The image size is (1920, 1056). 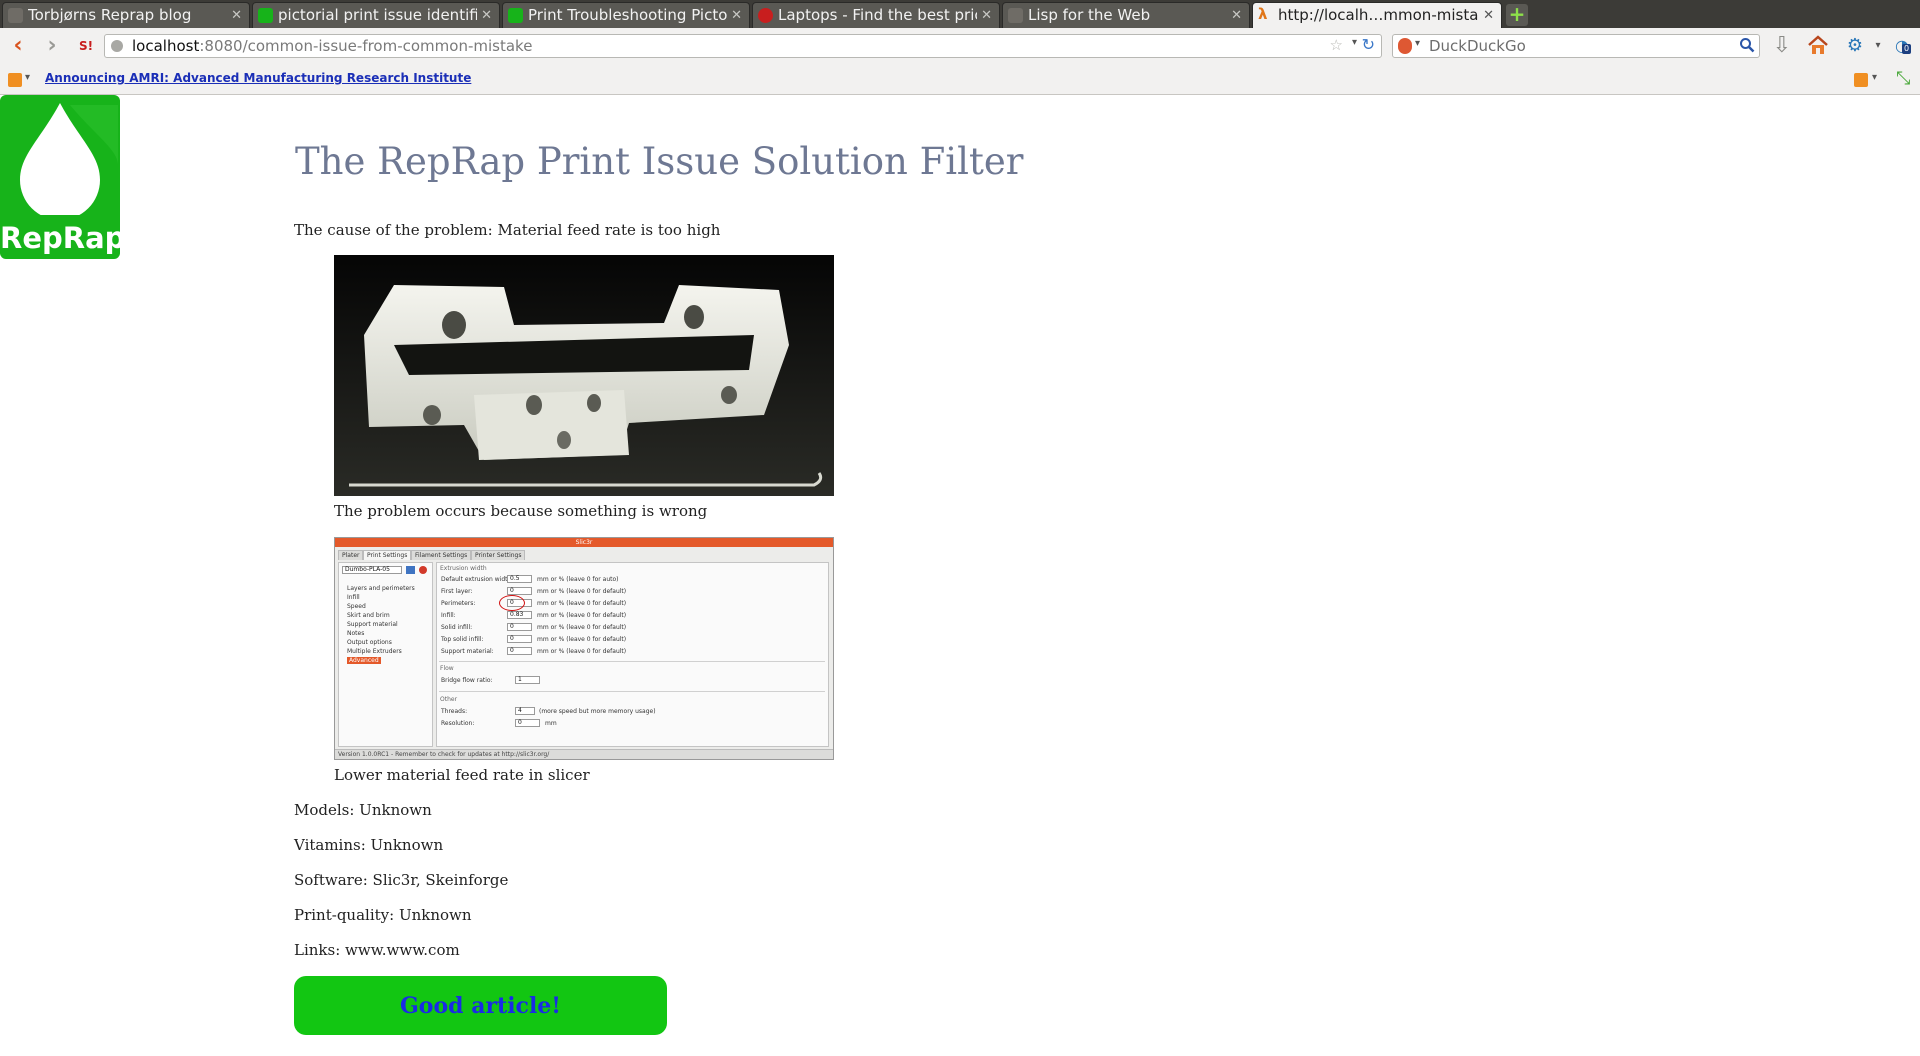 What do you see at coordinates (381, 588) in the screenshot?
I see `tree-item: Layers and perimeters` at bounding box center [381, 588].